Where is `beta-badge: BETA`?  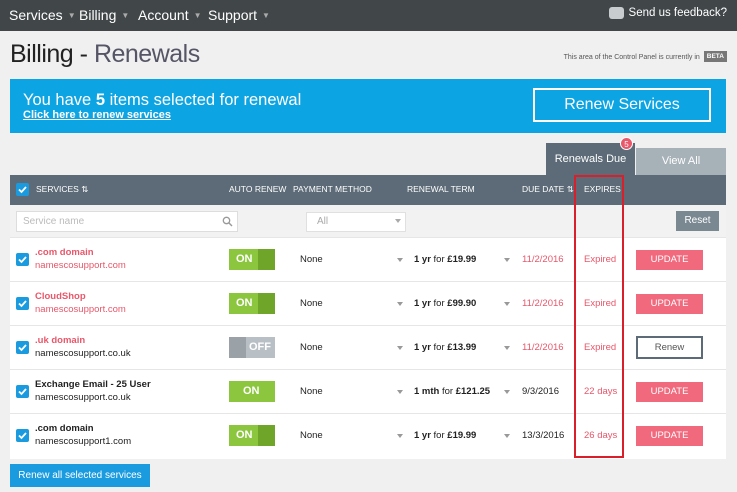
beta-badge: BETA is located at coordinates (715, 56).